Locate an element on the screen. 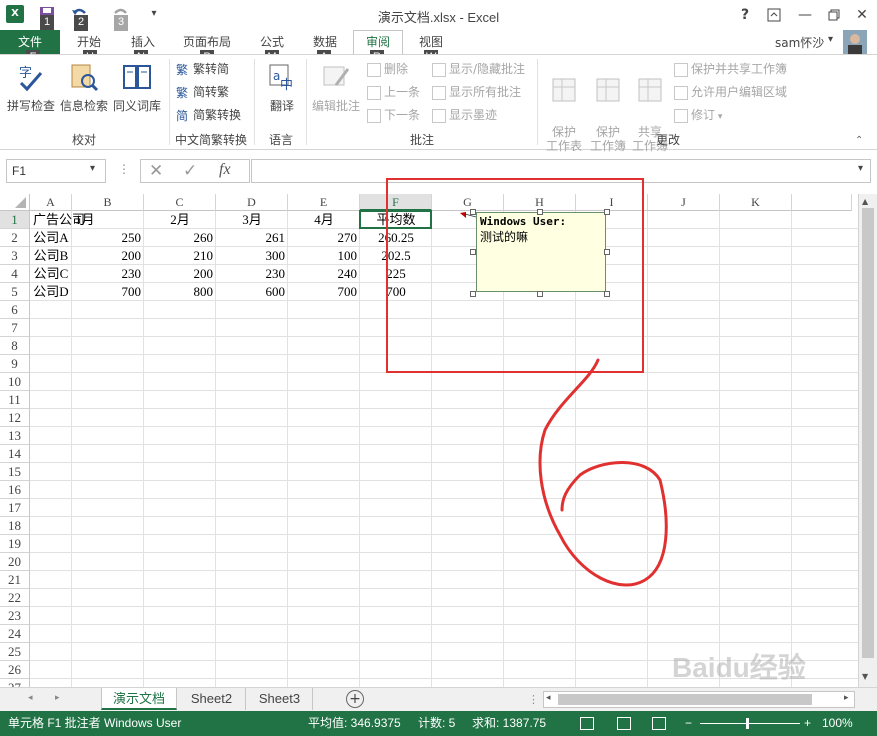  row-header: 19 is located at coordinates (15, 544).